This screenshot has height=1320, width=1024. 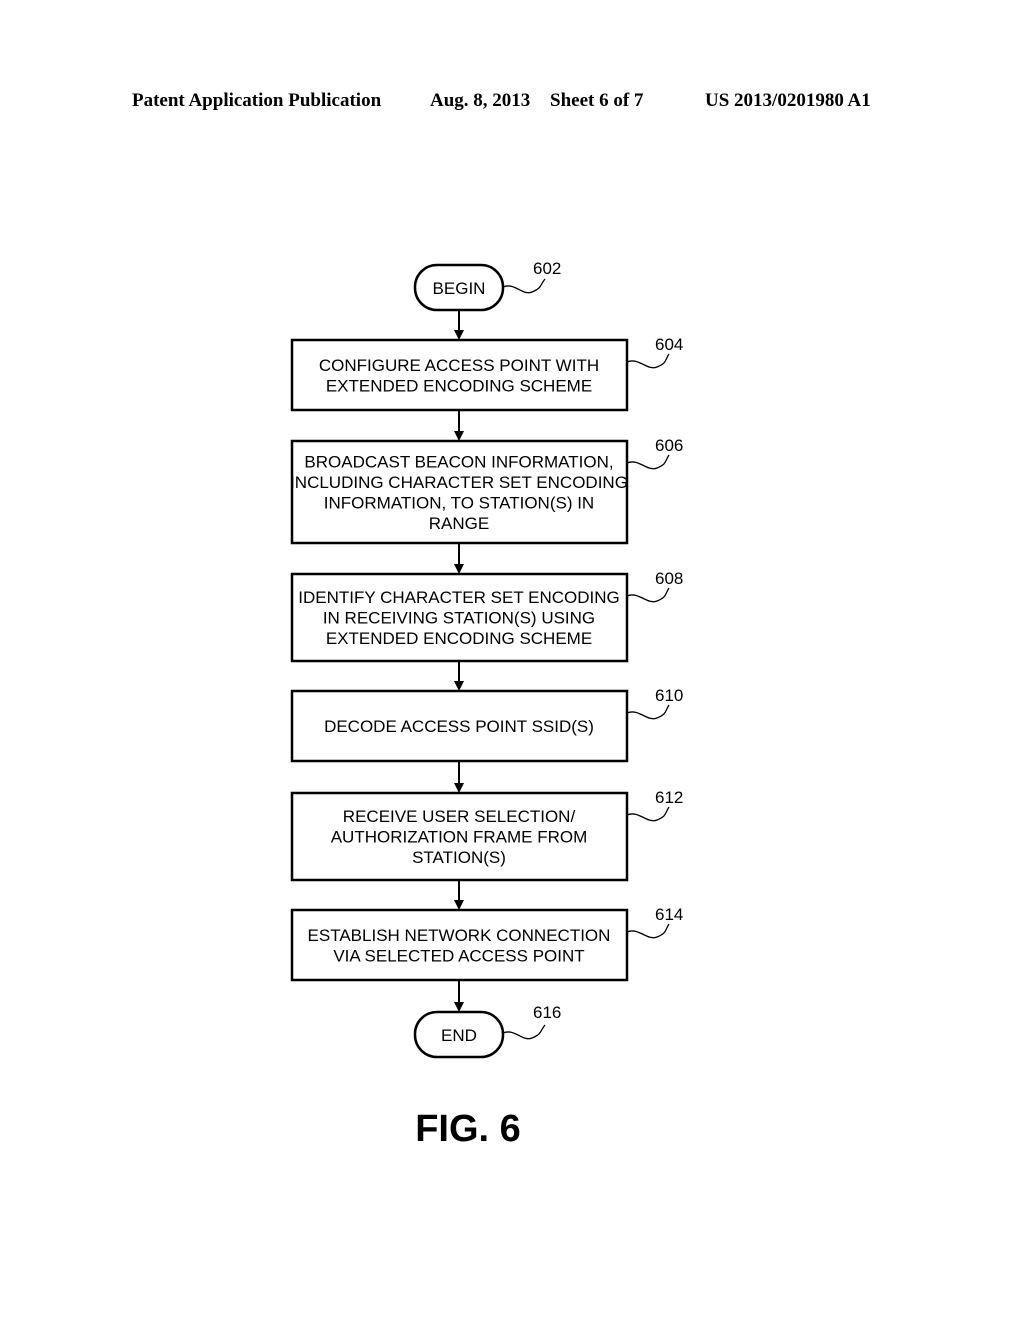 I want to click on step-text-line: STATION(S), so click(x=459, y=857).